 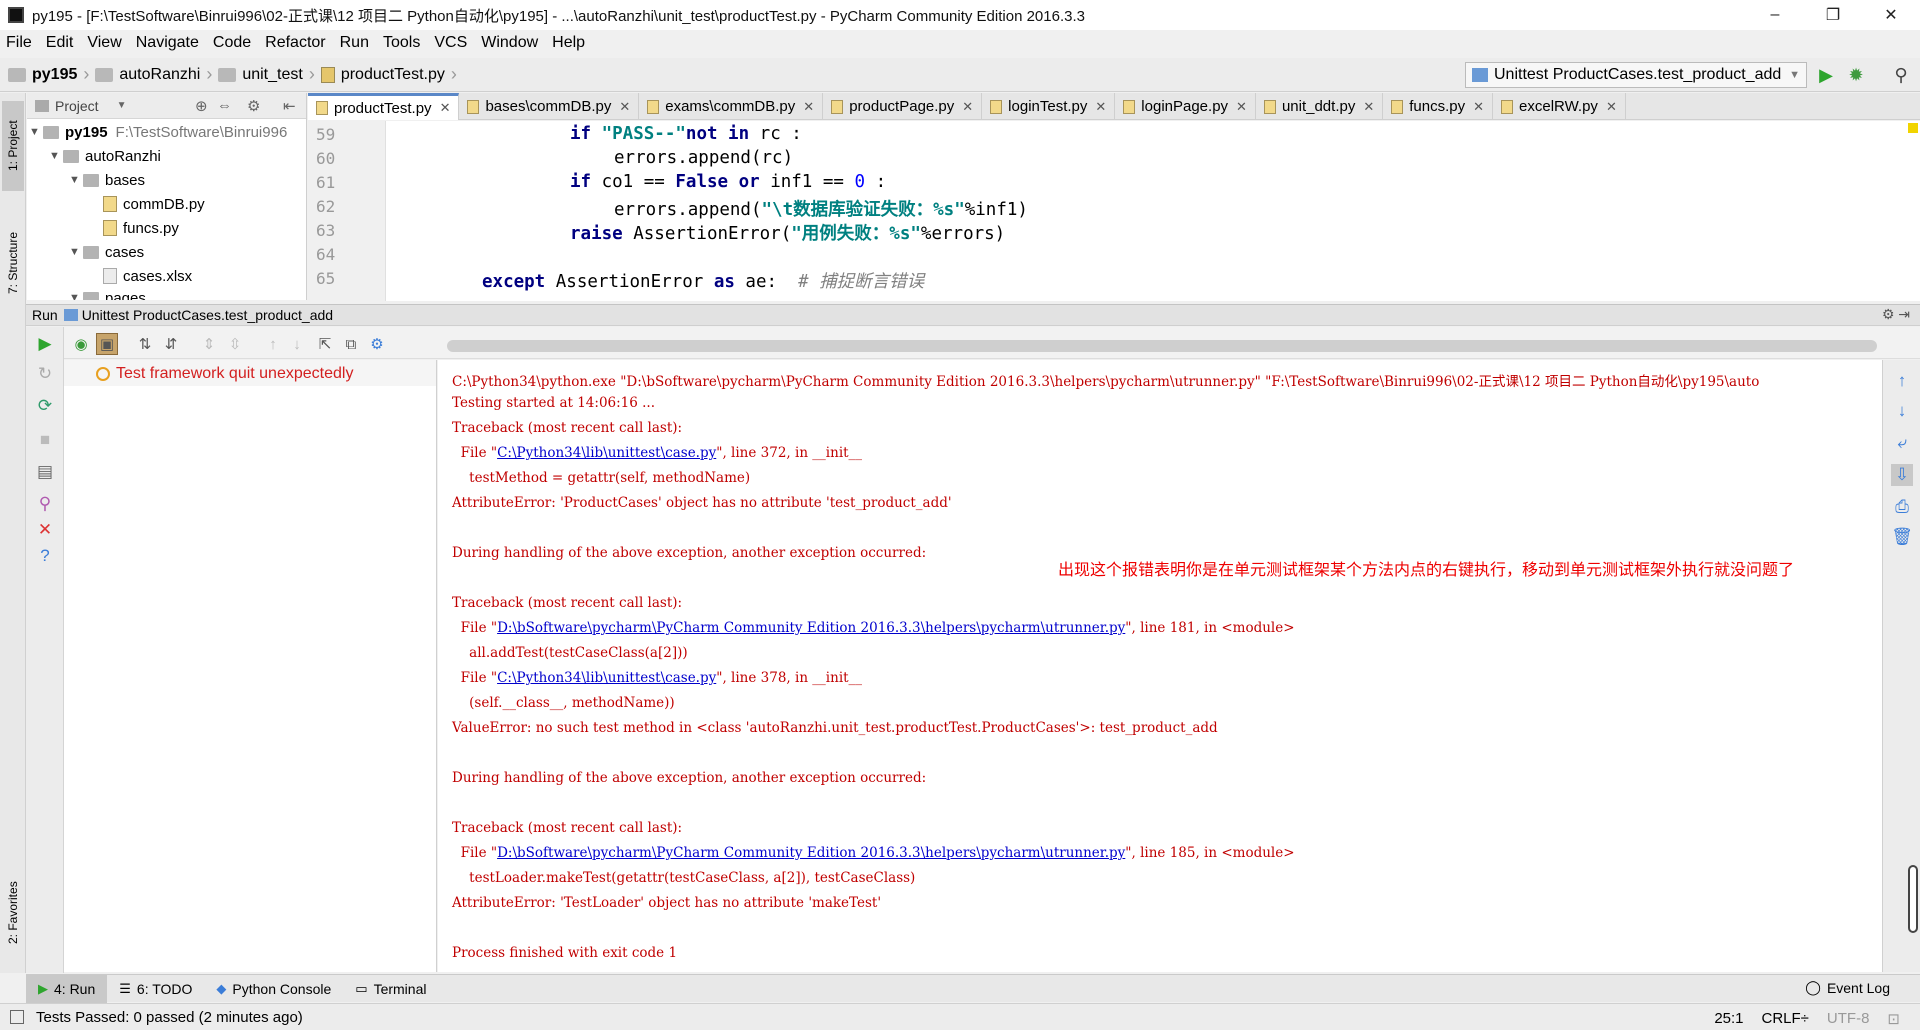 What do you see at coordinates (388, 74) in the screenshot?
I see `breadcrumb-producttest: productTest.py ›` at bounding box center [388, 74].